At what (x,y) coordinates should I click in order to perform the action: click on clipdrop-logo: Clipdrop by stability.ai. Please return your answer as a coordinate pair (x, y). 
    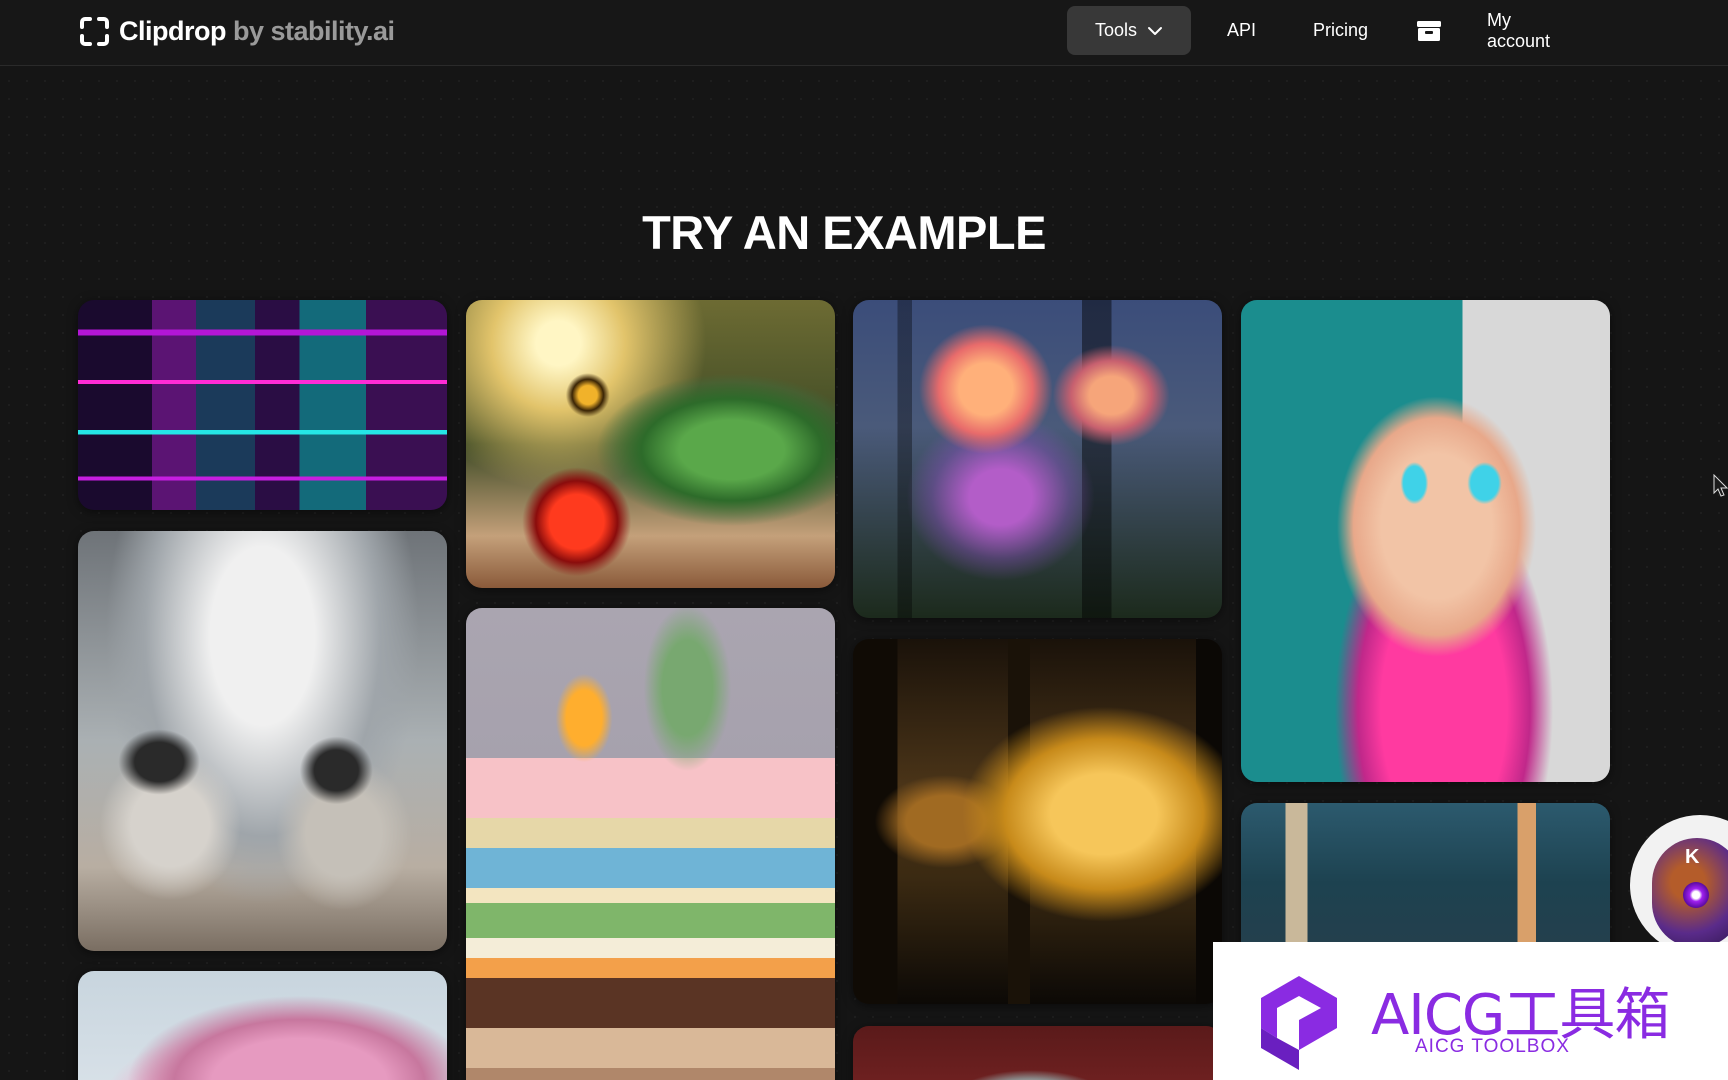
    Looking at the image, I should click on (236, 31).